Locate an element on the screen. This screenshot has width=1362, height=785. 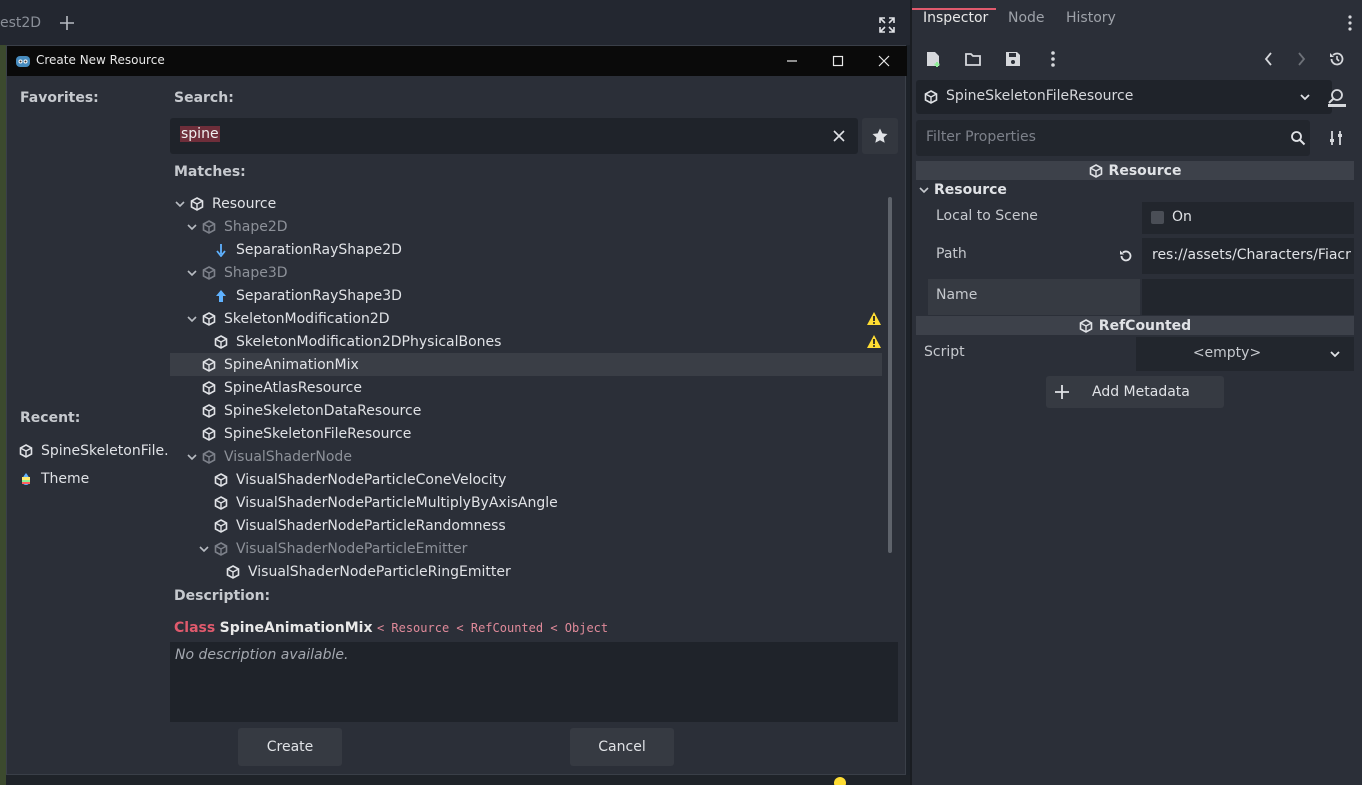
tree-item: VisualShaderNodeParticleRandomness is located at coordinates (526, 525).